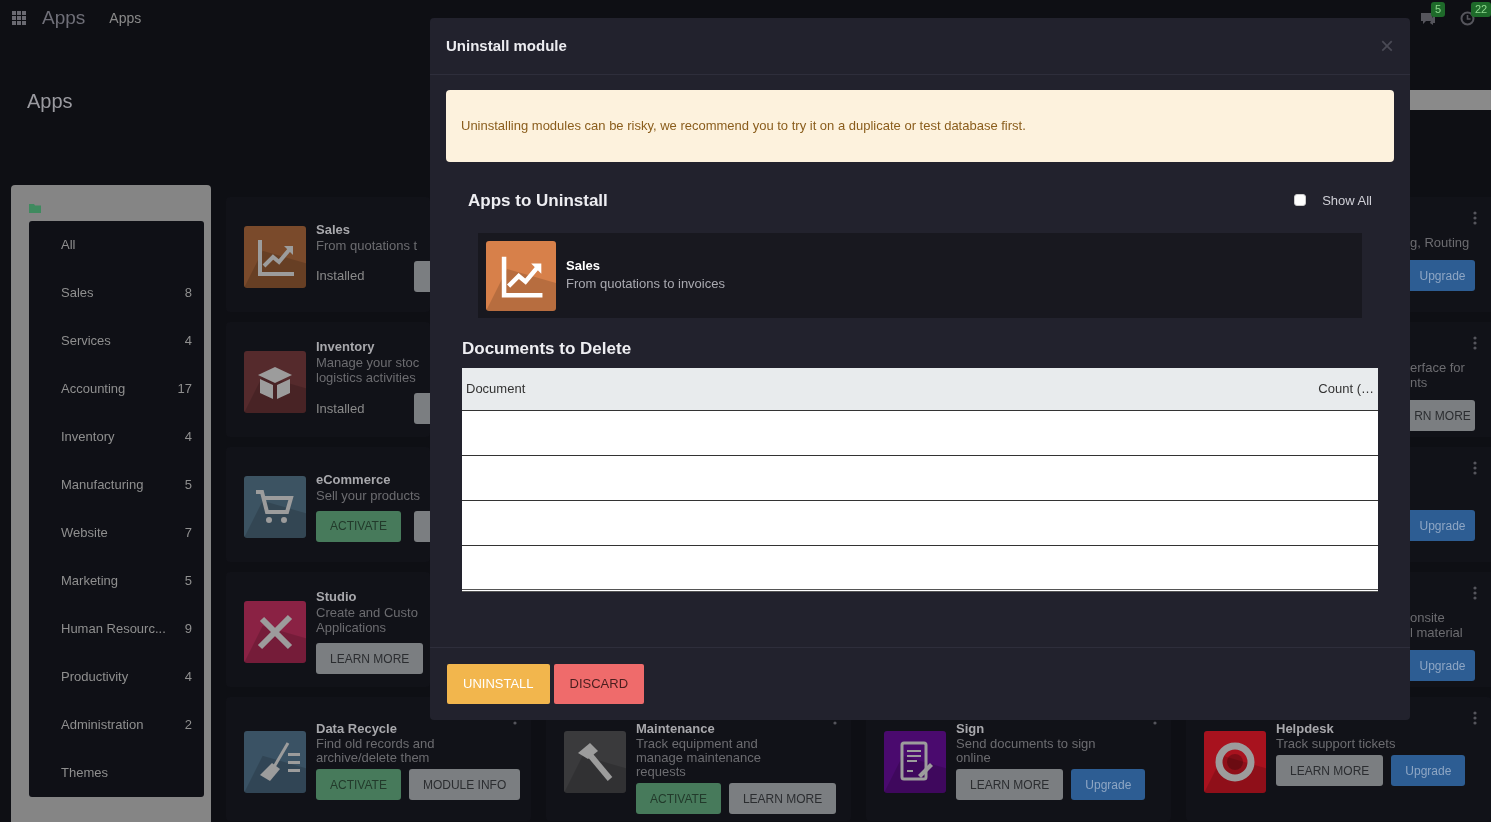  What do you see at coordinates (88, 437) in the screenshot?
I see `category-label: Inventory` at bounding box center [88, 437].